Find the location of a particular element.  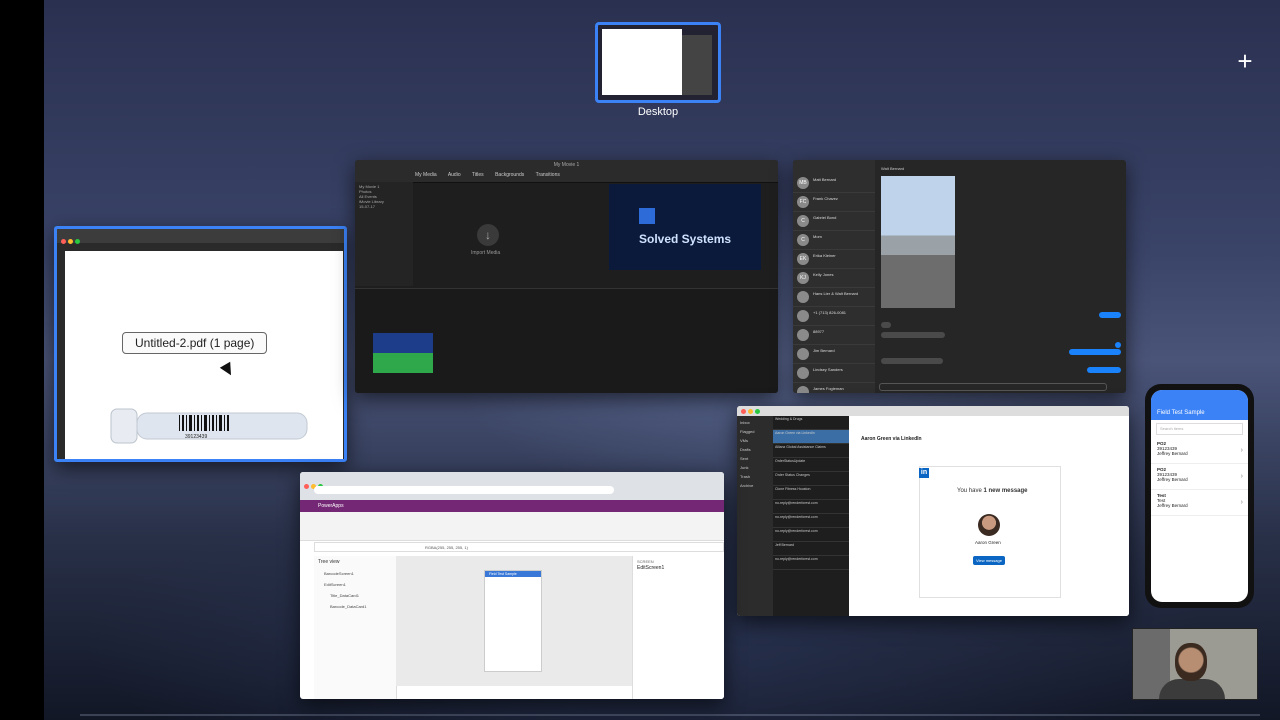

message-photo is located at coordinates (918, 242).